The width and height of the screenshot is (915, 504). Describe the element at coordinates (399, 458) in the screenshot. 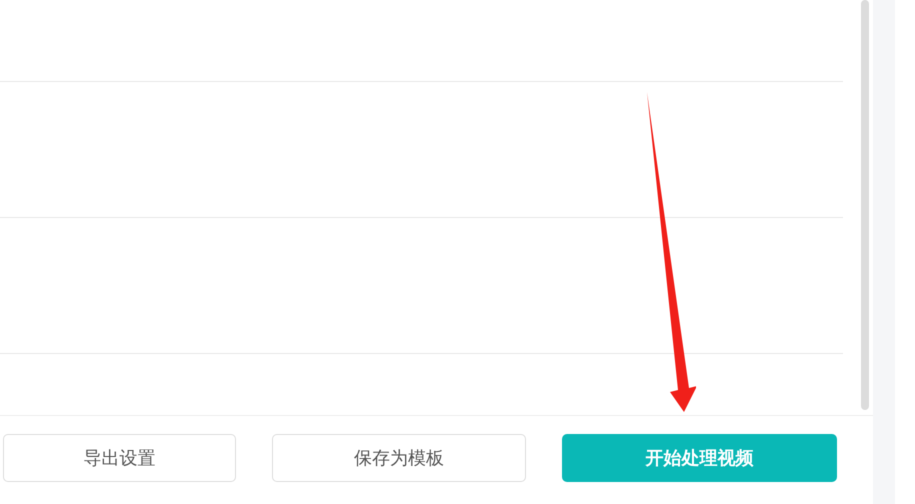

I see `action-button: 保存为模板` at that location.